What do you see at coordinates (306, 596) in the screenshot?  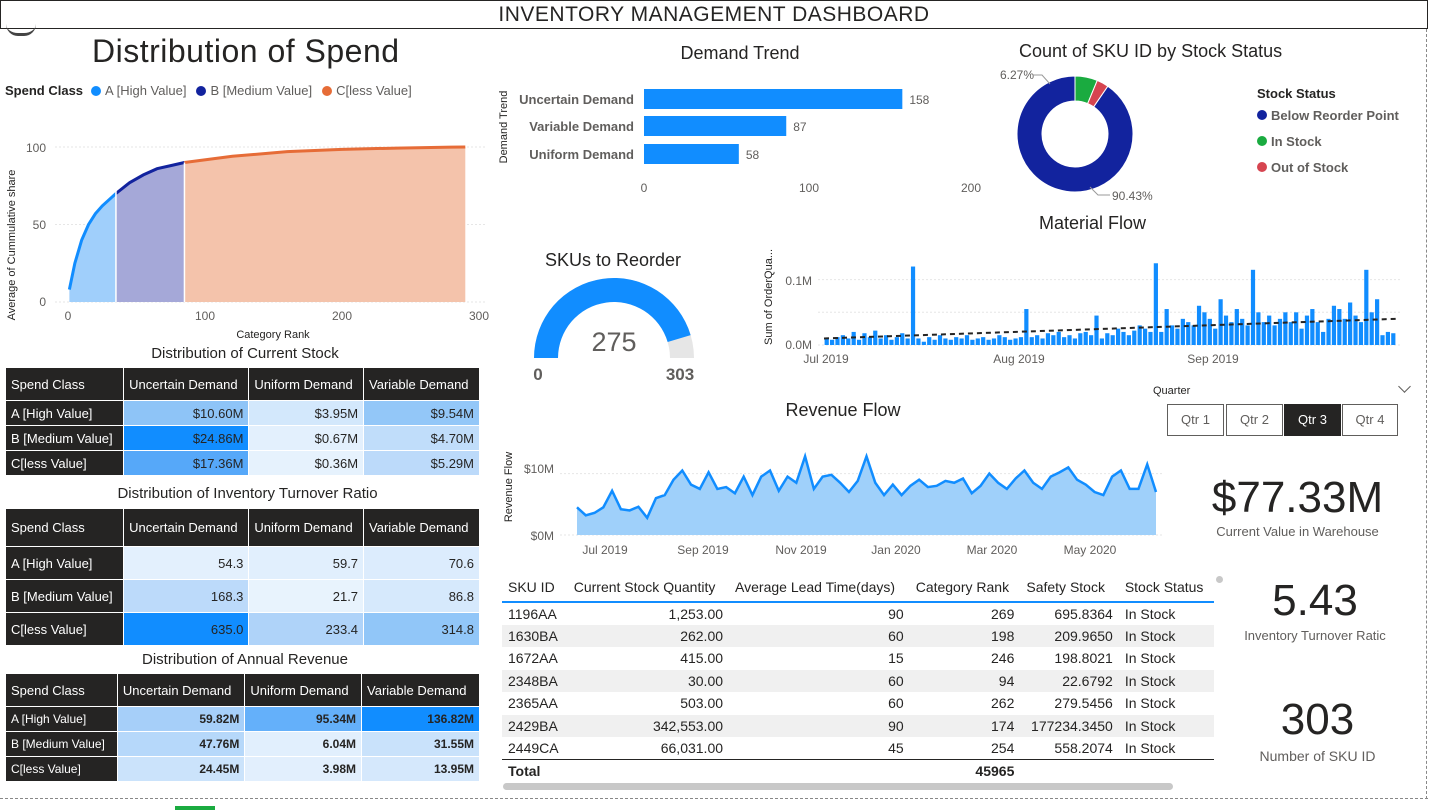 I see `matrix-cell: 21.7` at bounding box center [306, 596].